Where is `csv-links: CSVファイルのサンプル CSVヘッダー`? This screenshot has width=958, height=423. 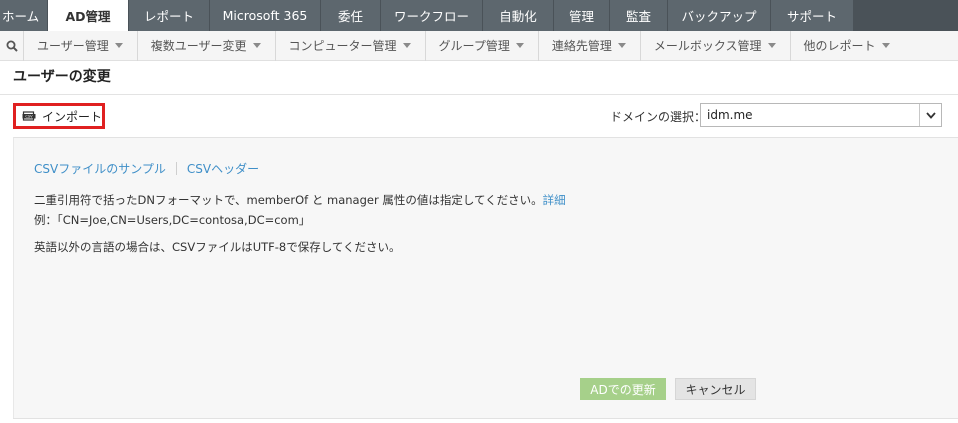
csv-links: CSVファイルのサンプル CSVヘッダー is located at coordinates (146, 168).